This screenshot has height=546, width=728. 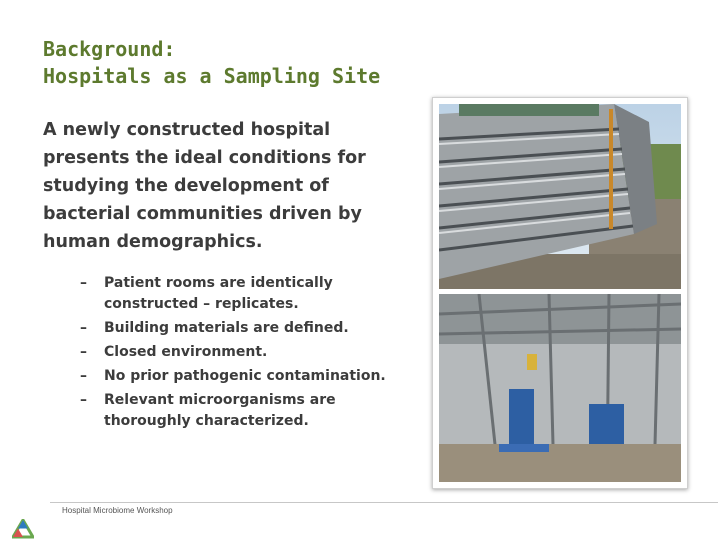 What do you see at coordinates (245, 376) in the screenshot?
I see `bullet-text: No prior pathogenic contamination.` at bounding box center [245, 376].